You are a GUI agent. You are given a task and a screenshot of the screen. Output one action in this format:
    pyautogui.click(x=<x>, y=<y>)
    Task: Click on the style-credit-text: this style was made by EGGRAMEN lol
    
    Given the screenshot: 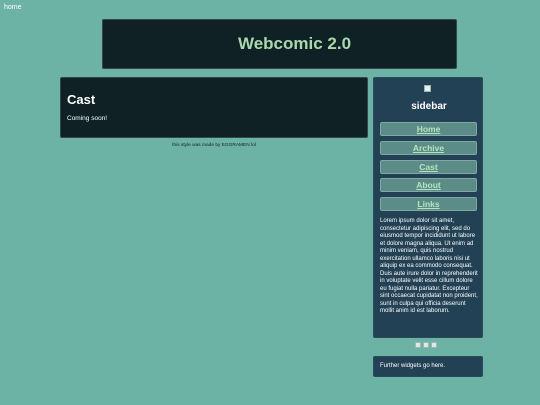 What is the action you would take?
    pyautogui.click(x=214, y=145)
    